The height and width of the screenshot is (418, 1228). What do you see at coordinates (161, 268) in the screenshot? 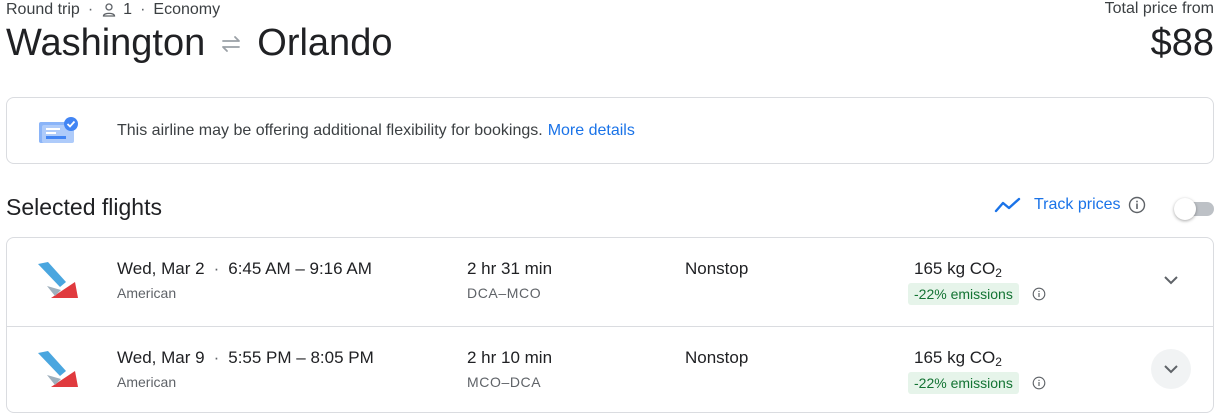
I see `flight-date: Wed, Mar 2` at bounding box center [161, 268].